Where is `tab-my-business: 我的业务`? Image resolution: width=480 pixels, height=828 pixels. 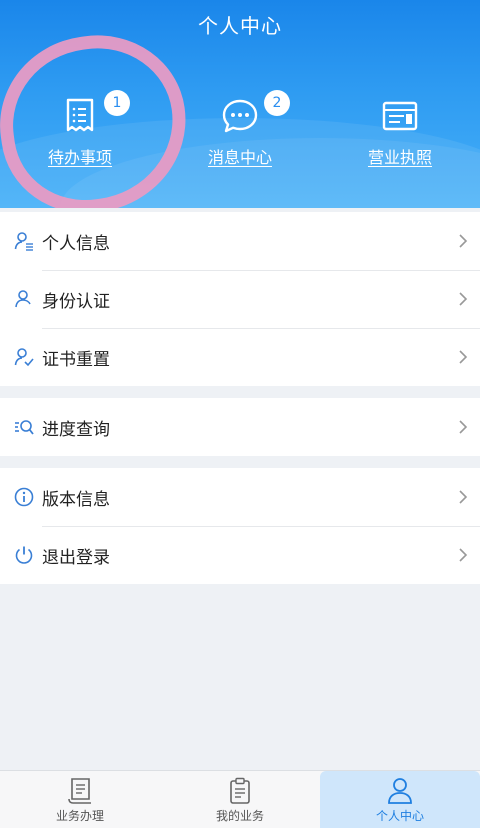
tab-my-business: 我的业务 is located at coordinates (240, 799).